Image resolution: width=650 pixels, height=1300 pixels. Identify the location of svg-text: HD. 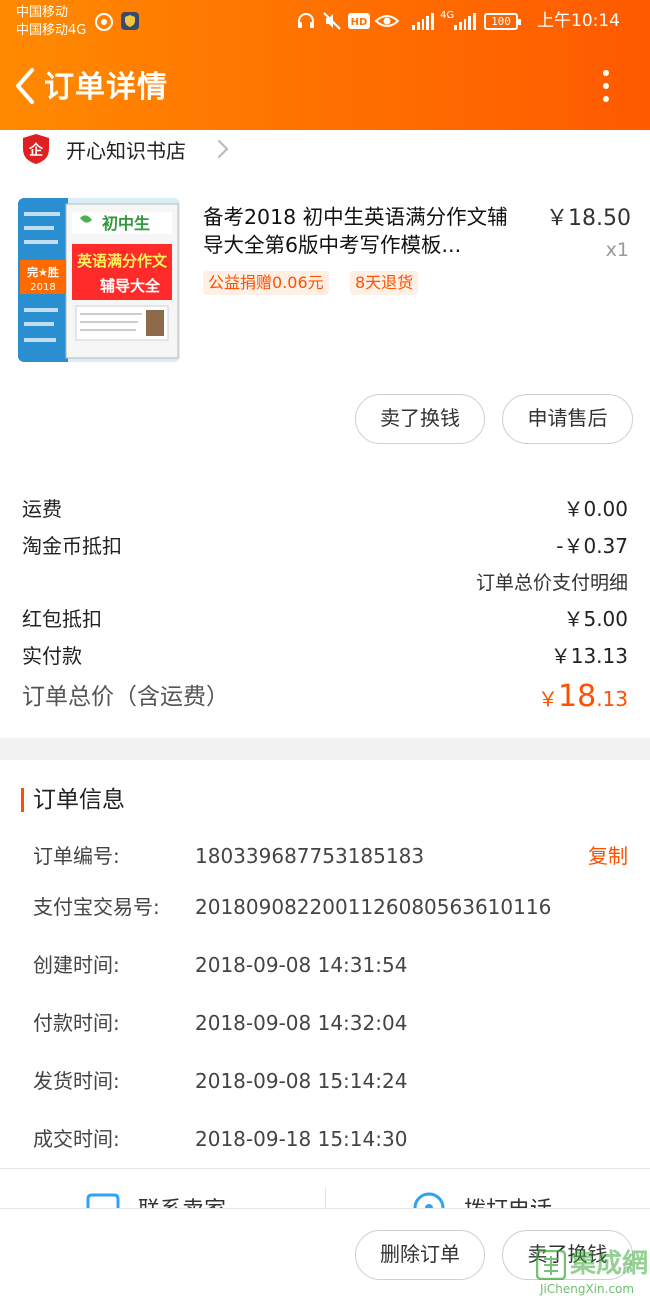
(359, 22).